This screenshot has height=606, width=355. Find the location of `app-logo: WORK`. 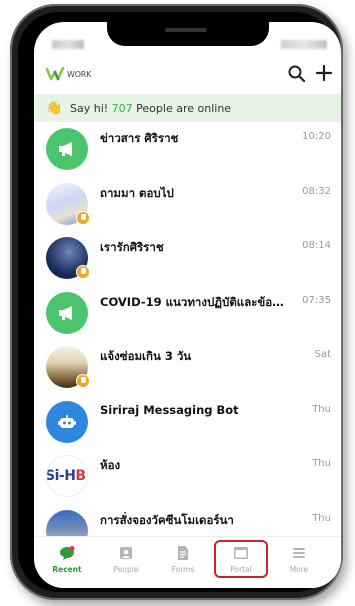

app-logo: WORK is located at coordinates (68, 74).